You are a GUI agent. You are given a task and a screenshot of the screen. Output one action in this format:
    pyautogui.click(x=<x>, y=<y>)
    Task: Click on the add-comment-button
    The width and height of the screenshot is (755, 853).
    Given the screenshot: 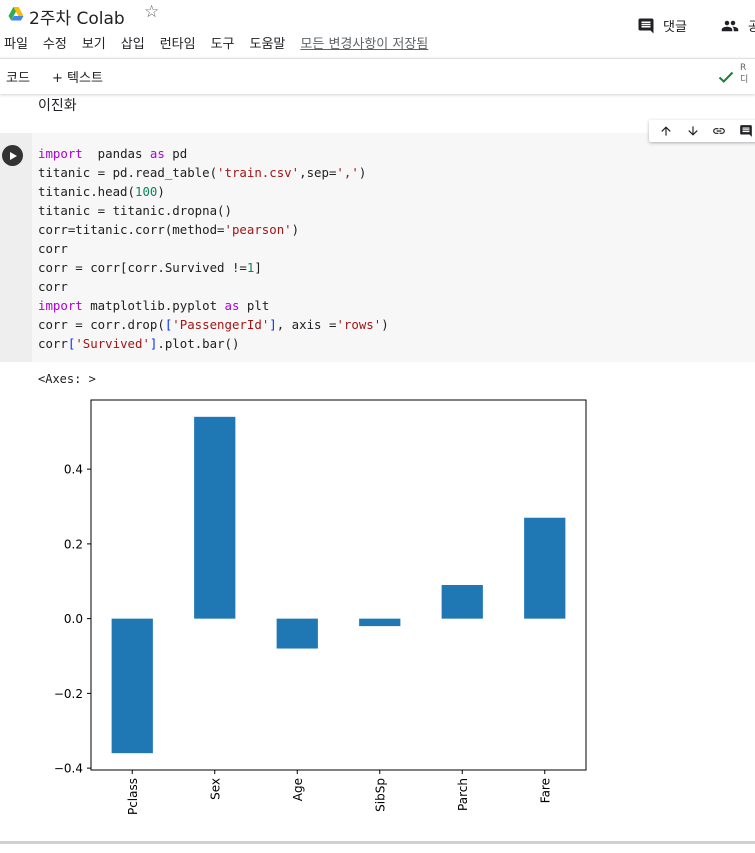 What is the action you would take?
    pyautogui.click(x=744, y=131)
    